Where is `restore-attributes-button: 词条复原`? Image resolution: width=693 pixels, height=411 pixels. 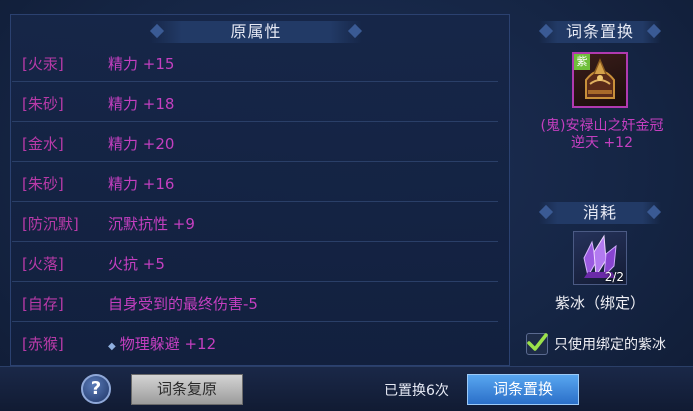
restore-attributes-button: 词条复原 is located at coordinates (187, 389).